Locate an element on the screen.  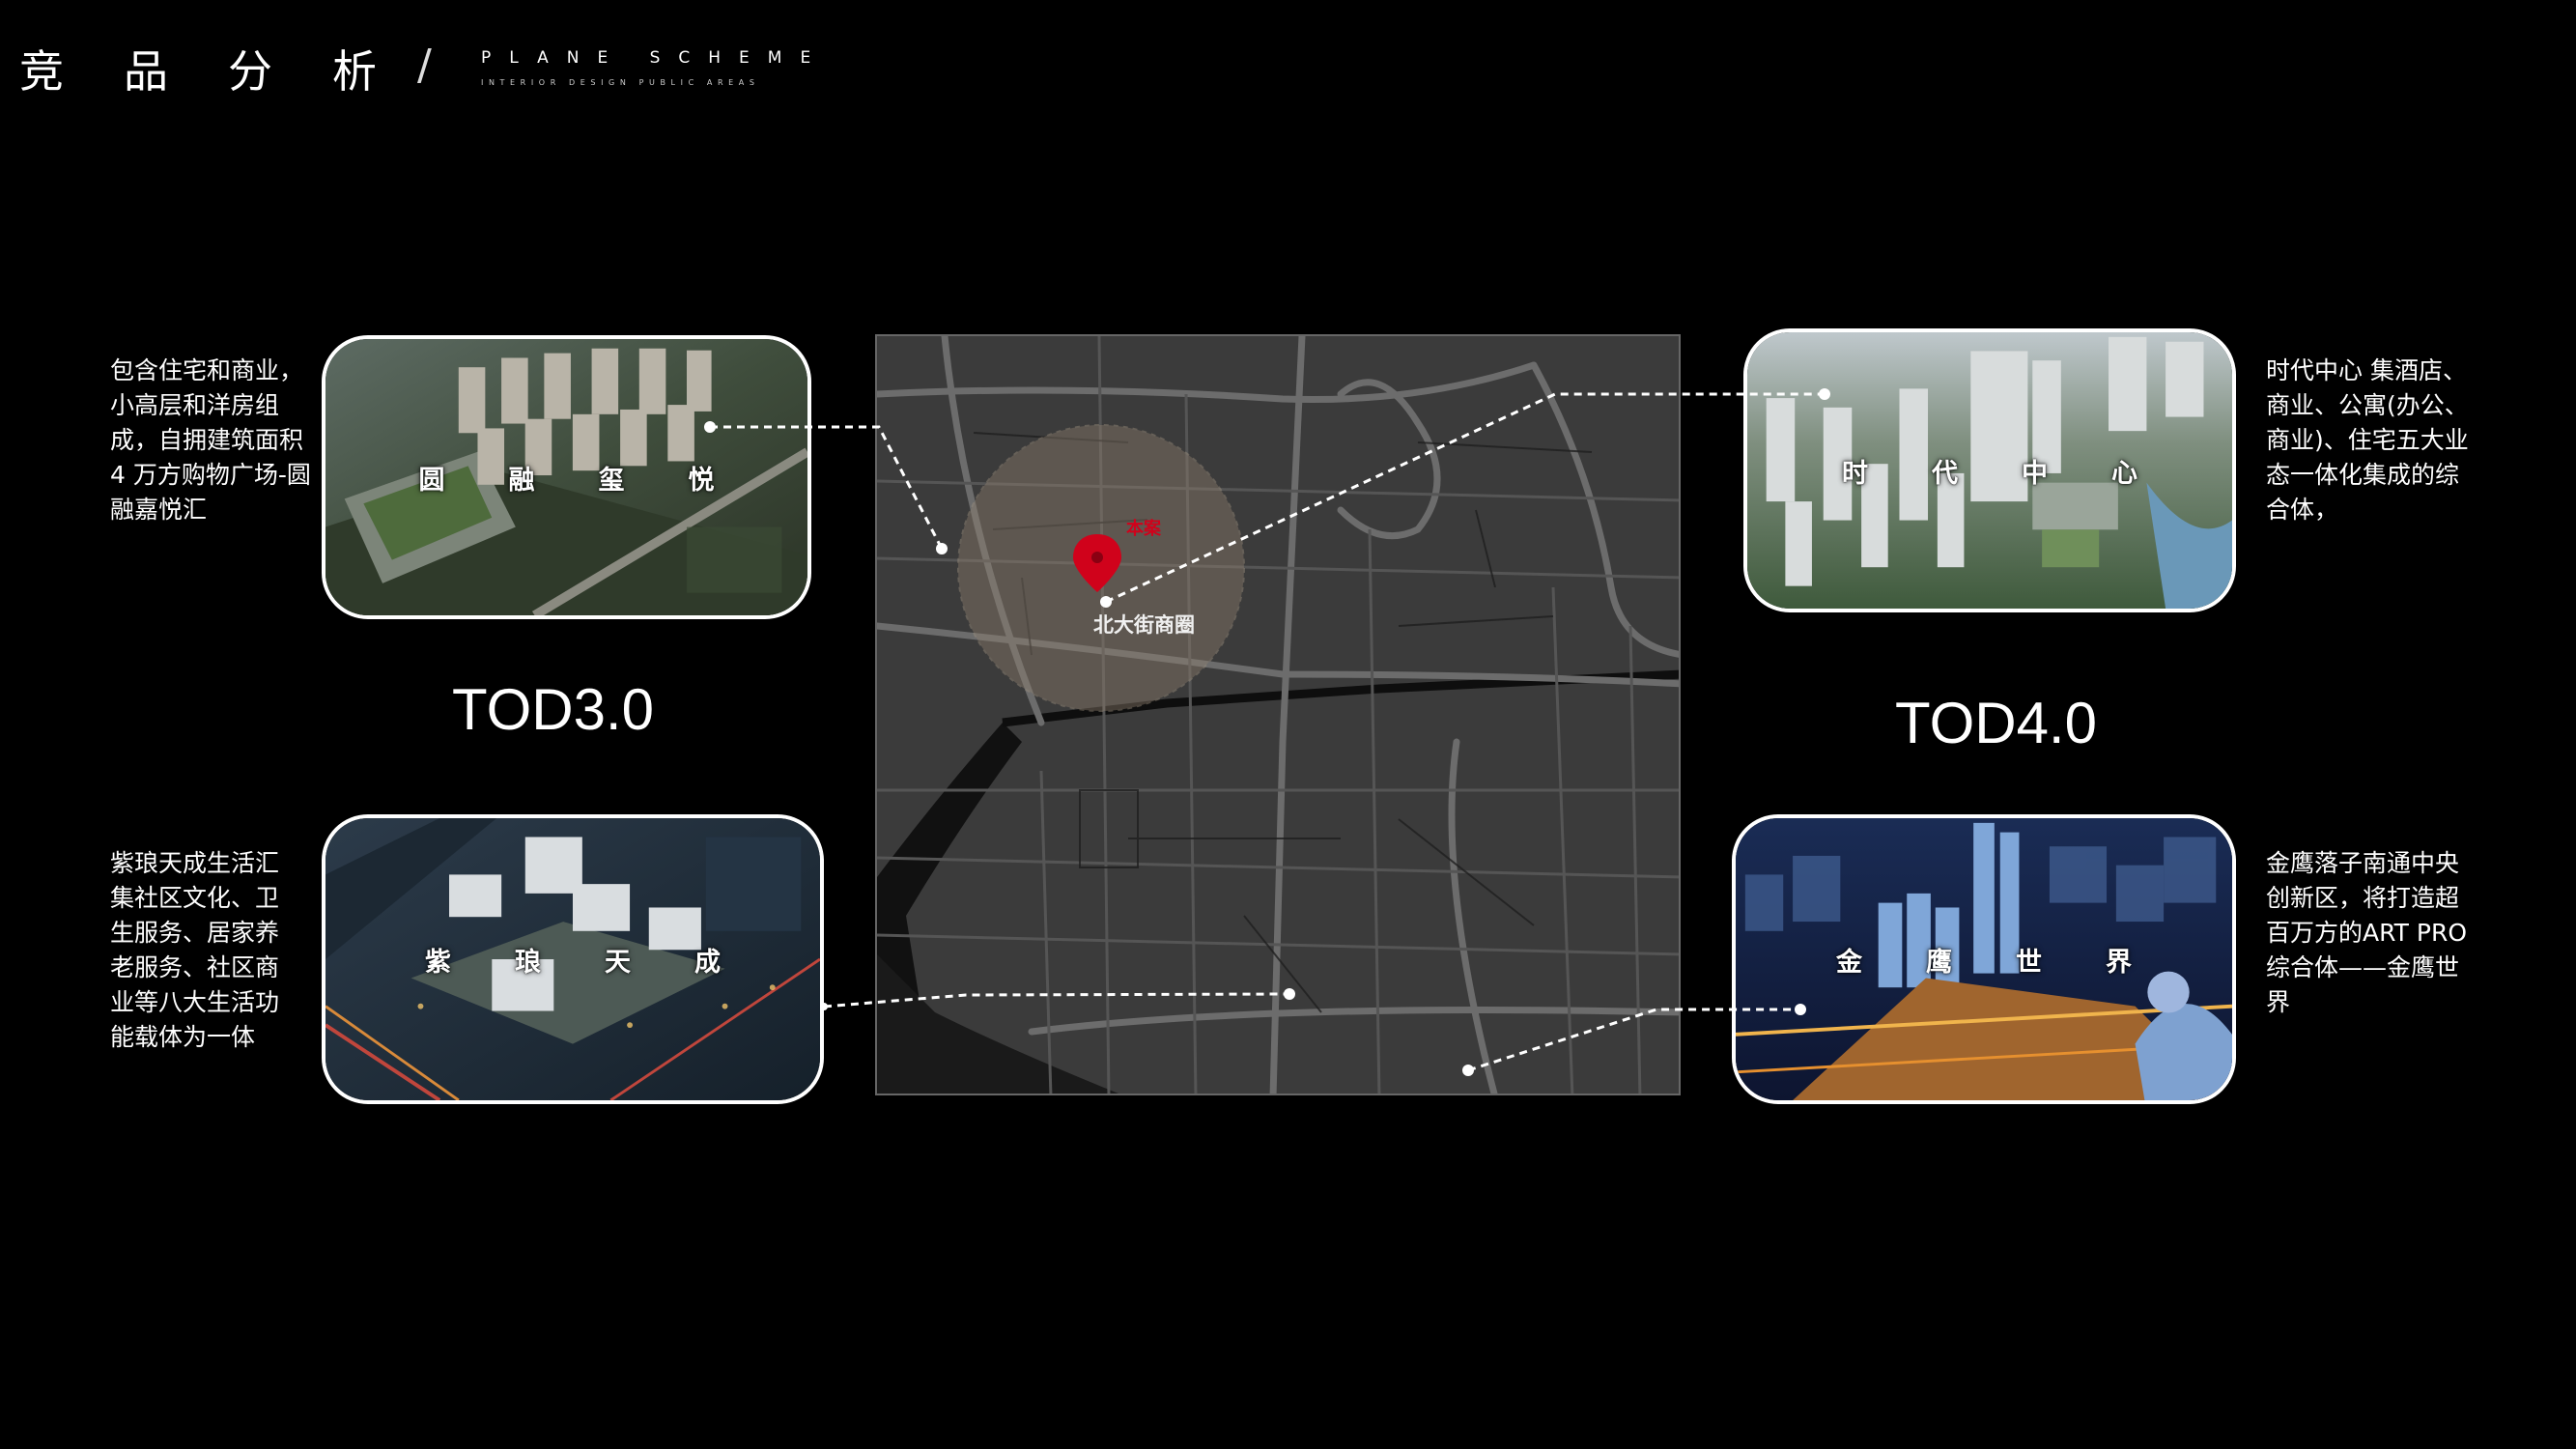
district-label: 北大街商圈 is located at coordinates (1144, 625).